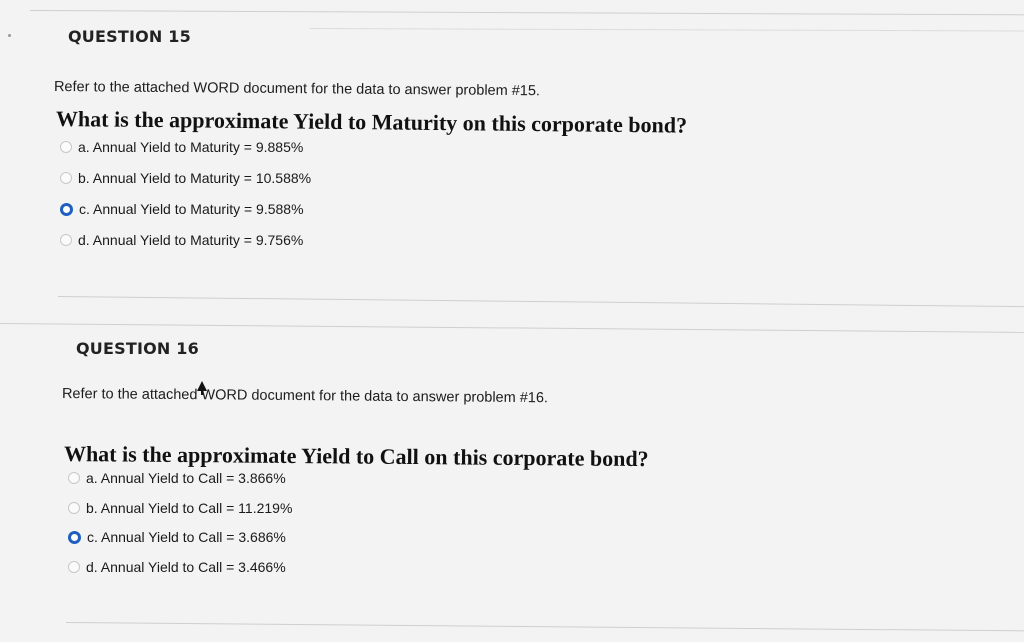 The image size is (1024, 642). What do you see at coordinates (9, 35) in the screenshot?
I see `margin-dot` at bounding box center [9, 35].